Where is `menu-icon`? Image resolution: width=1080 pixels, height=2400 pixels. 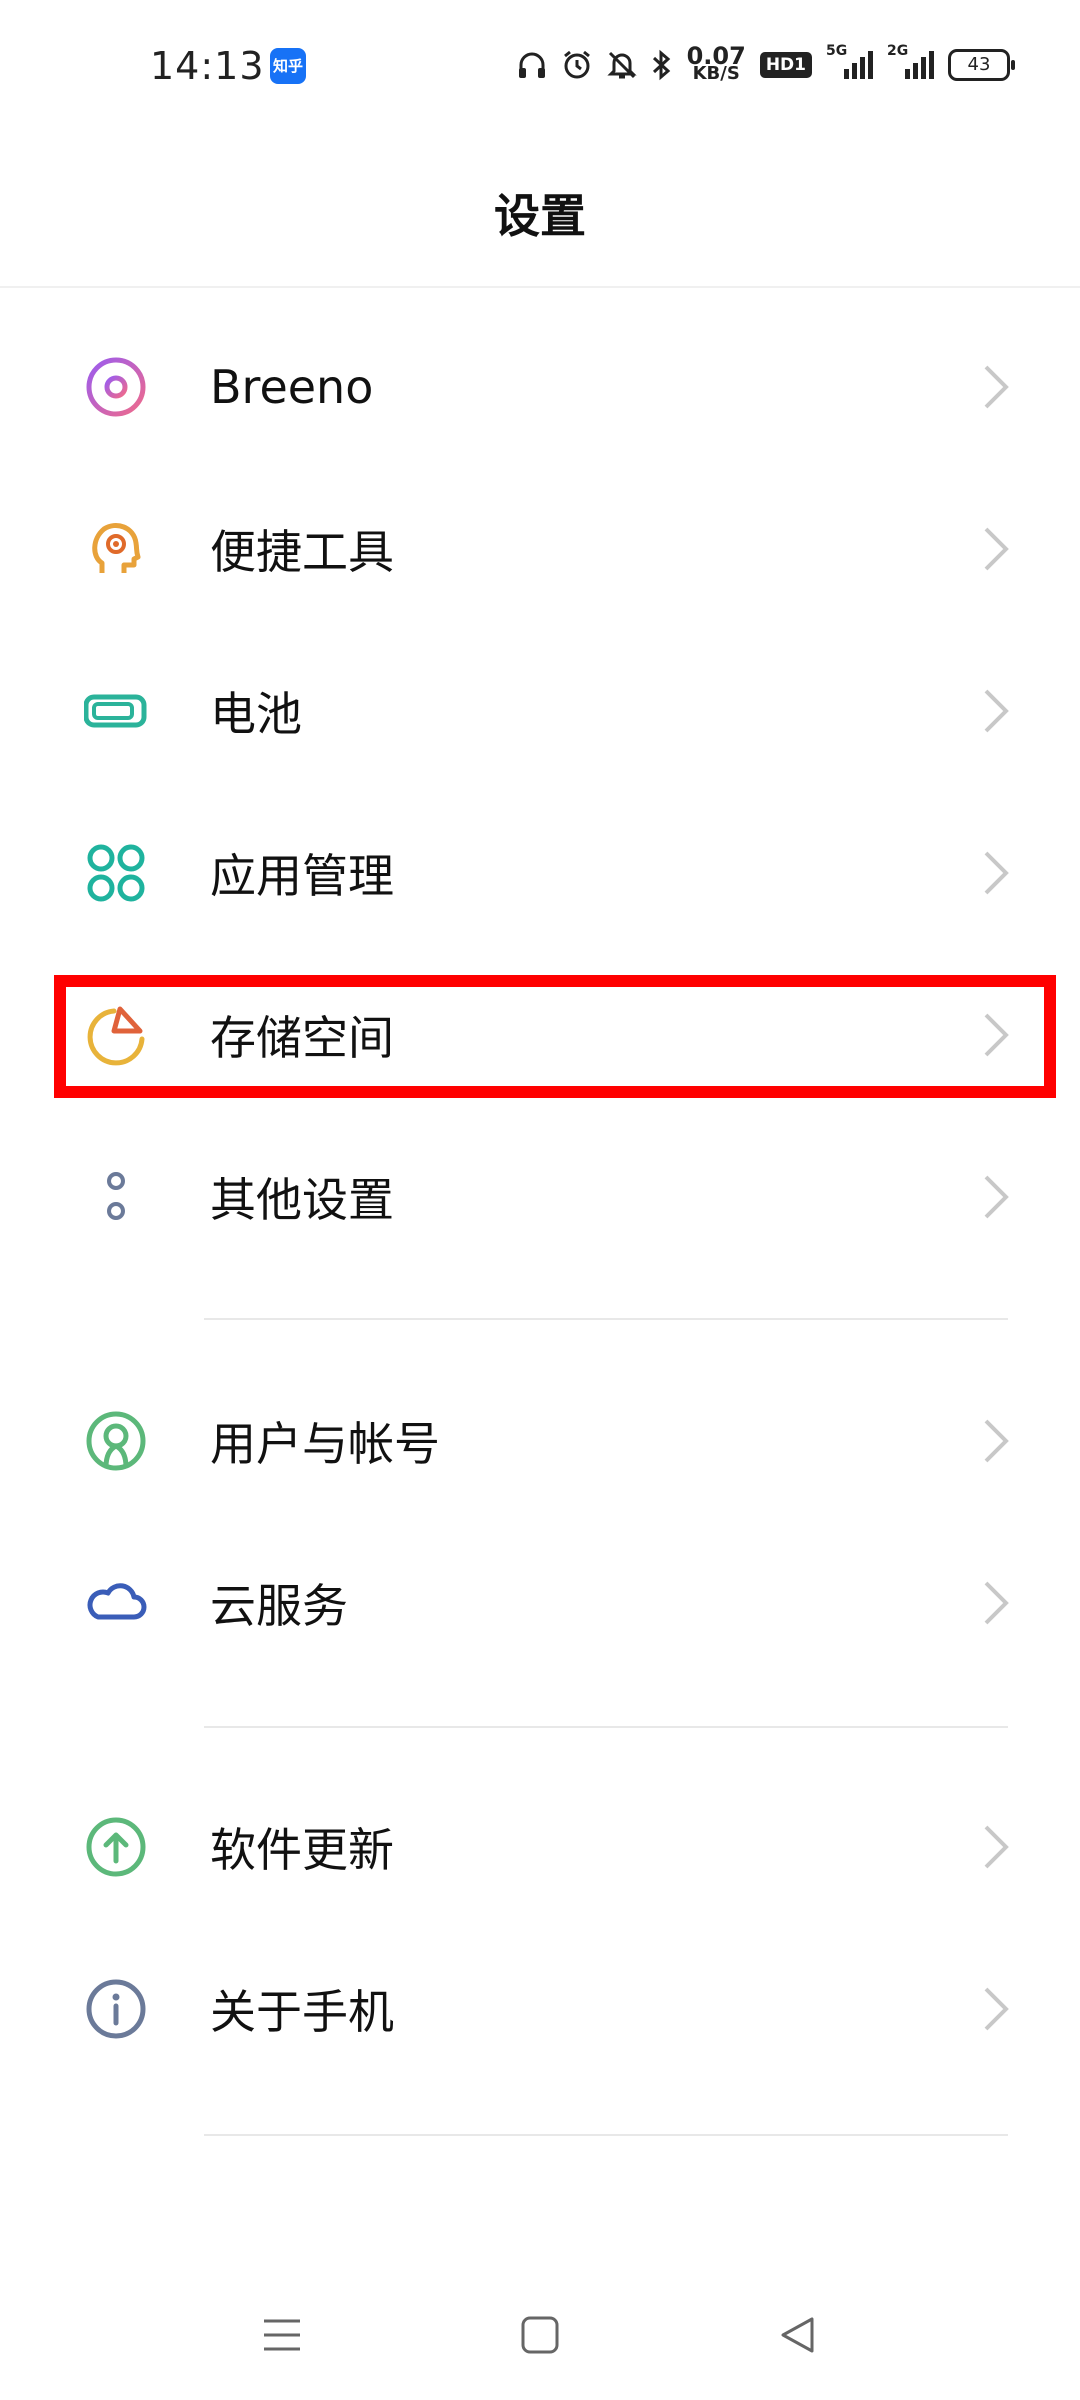
menu-icon is located at coordinates (282, 2335).